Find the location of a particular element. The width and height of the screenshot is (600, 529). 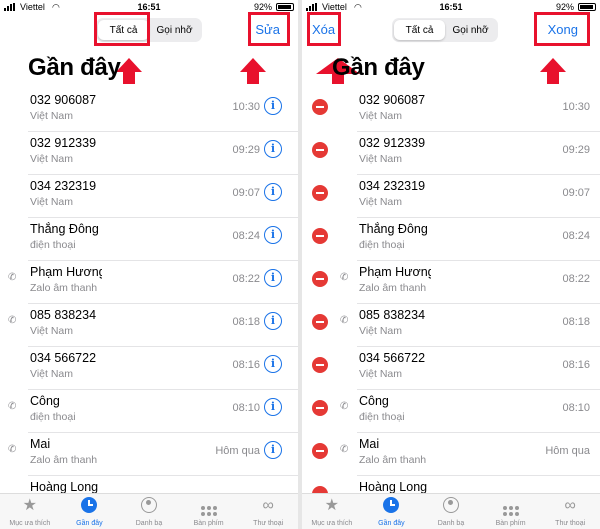

call-row: 032 912339 Việt Nam 09:29 i is located at coordinates (149, 153).